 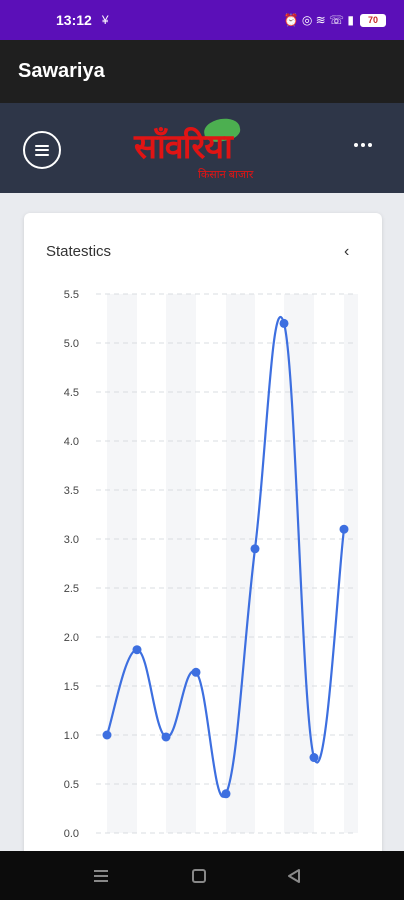 I want to click on card-title: Statestics, so click(x=79, y=251).